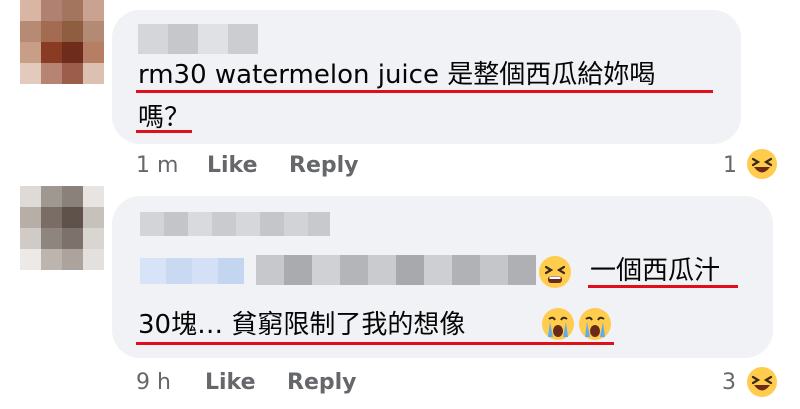 The image size is (800, 409). I want to click on comment-text-line: rm30 watermelon juice 是整個西瓜給妳喝, so click(397, 75).